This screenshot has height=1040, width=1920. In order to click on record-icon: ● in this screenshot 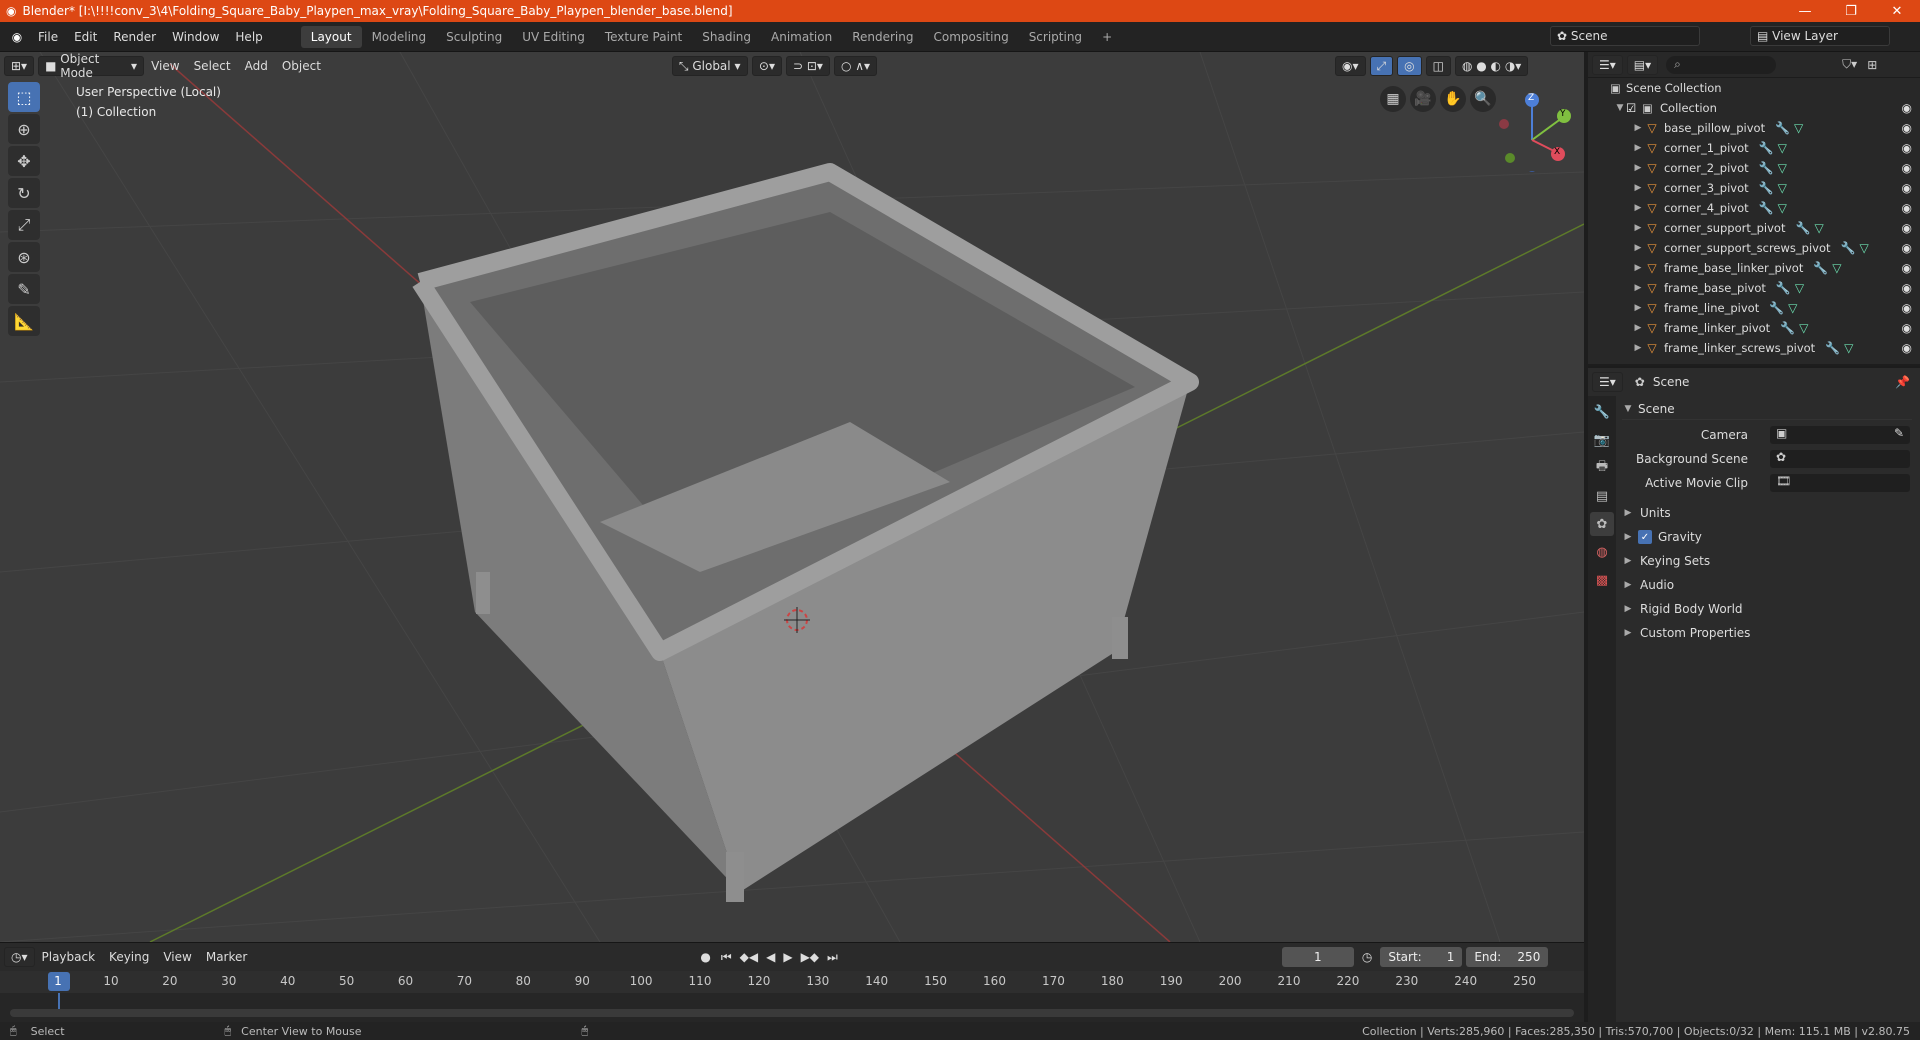, I will do `click(705, 957)`.